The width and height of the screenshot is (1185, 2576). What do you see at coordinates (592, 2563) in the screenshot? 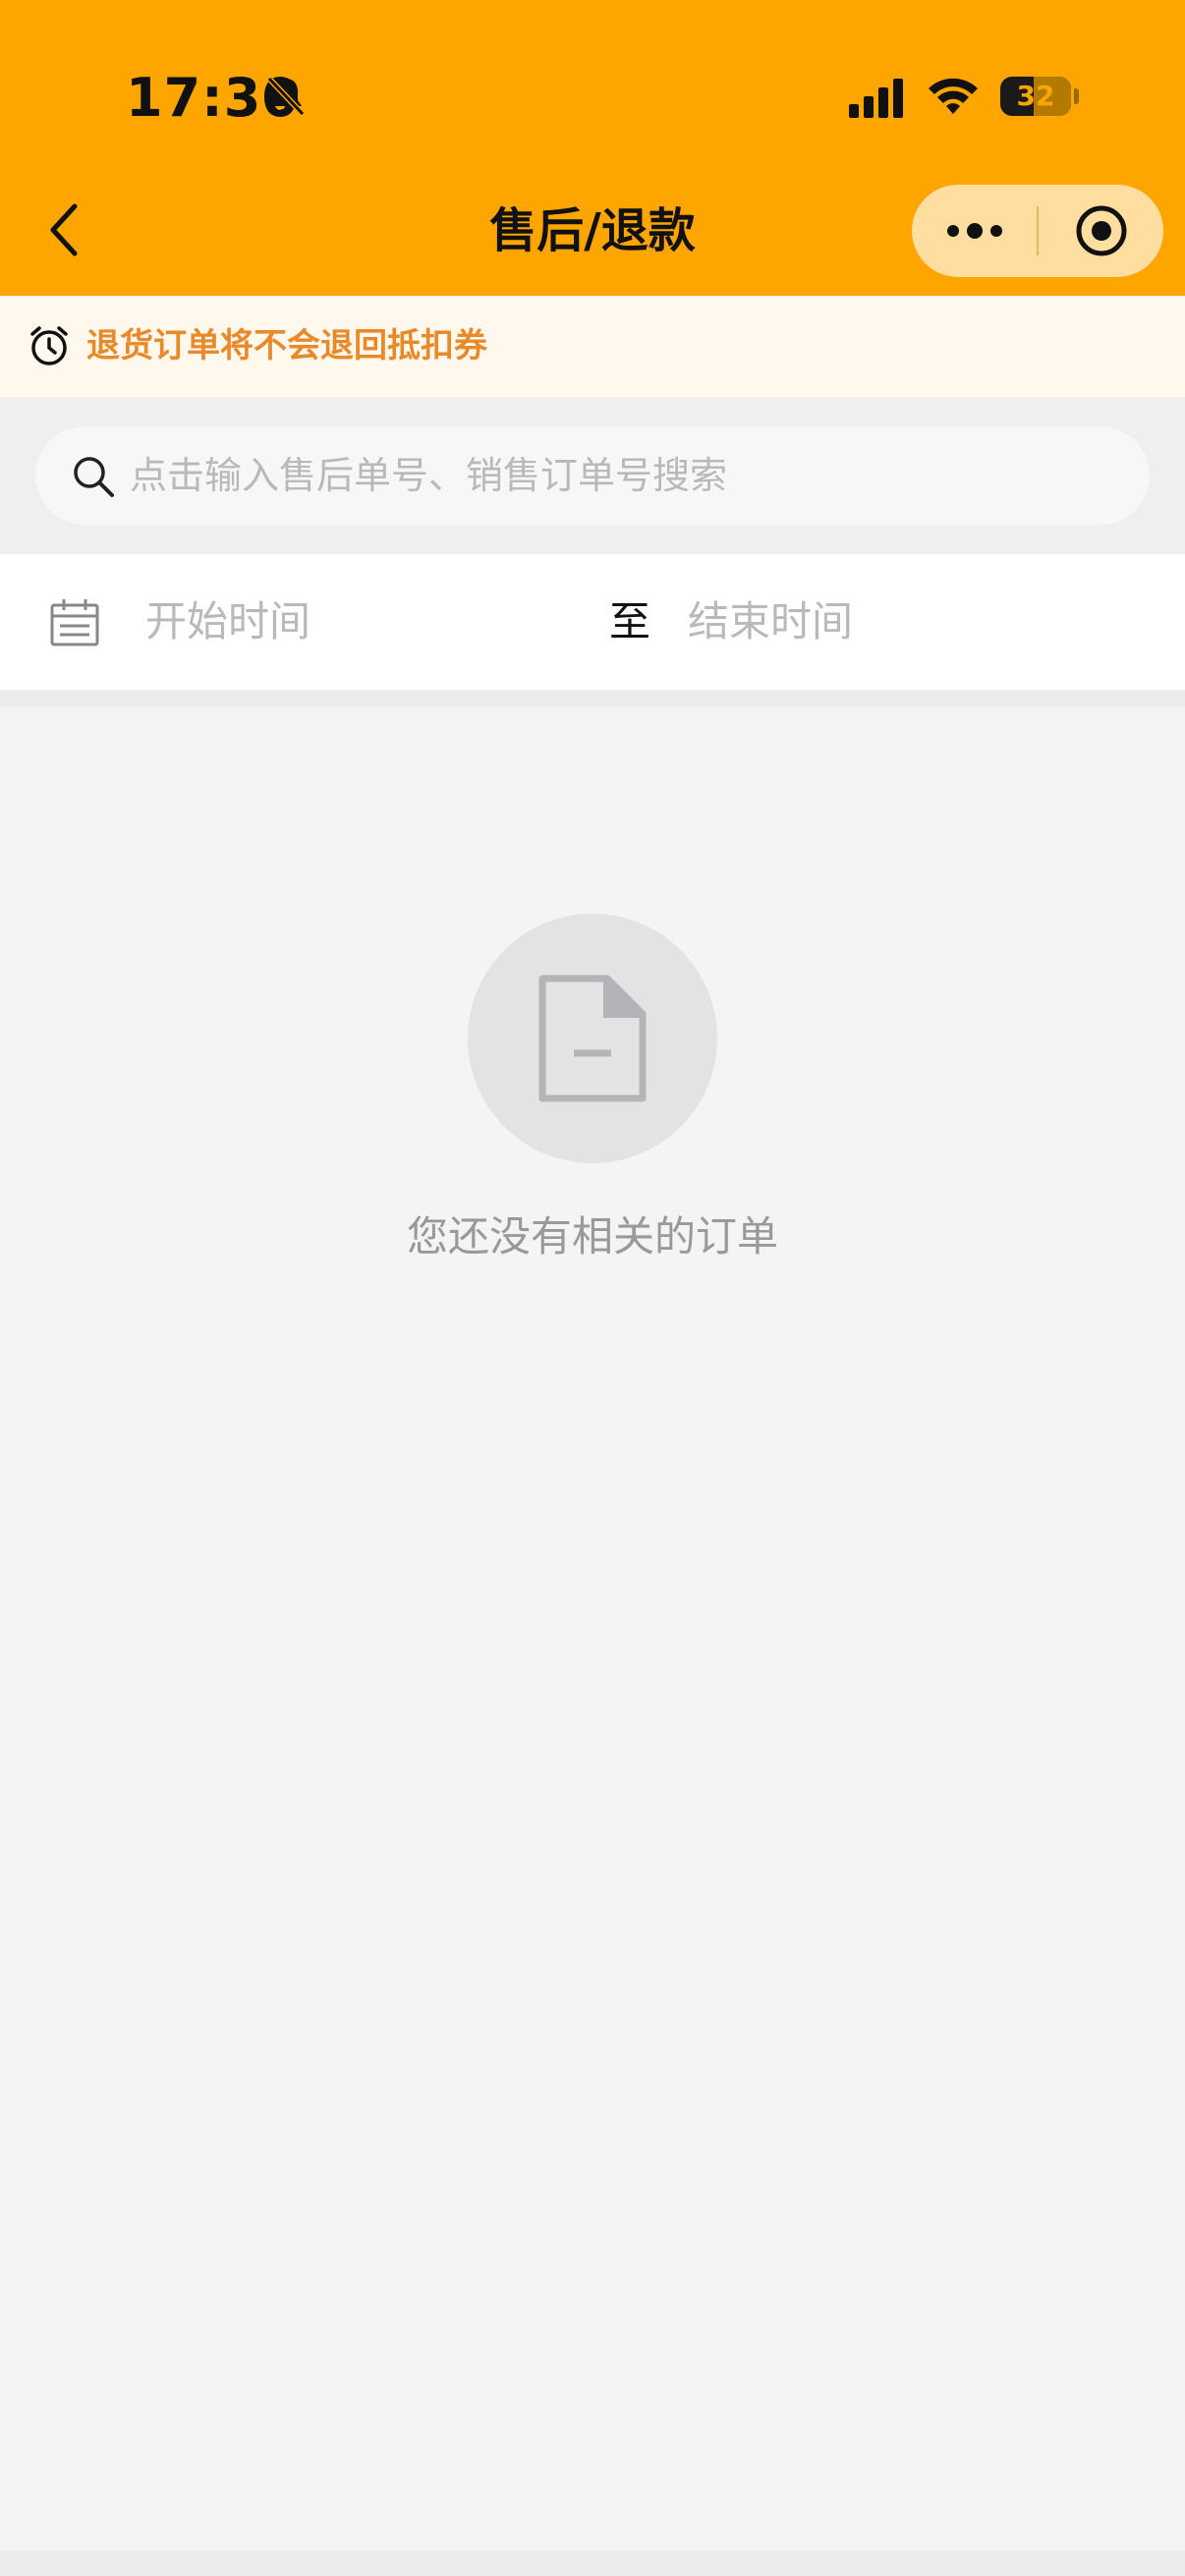
I see `bottom-strip` at bounding box center [592, 2563].